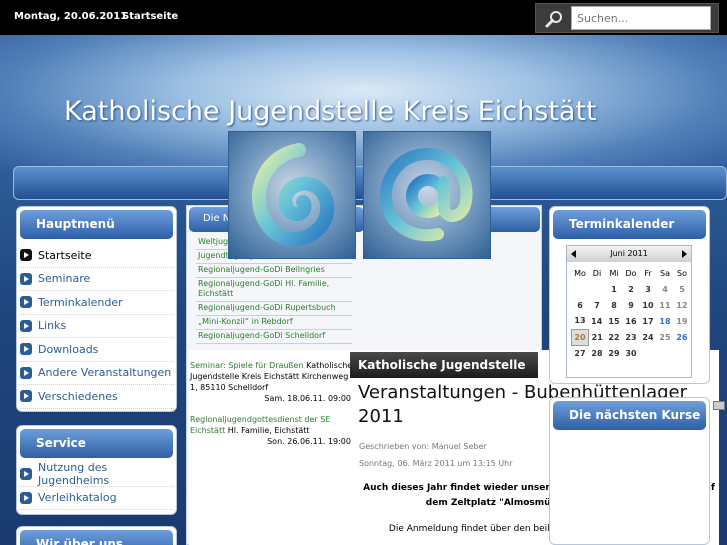  I want to click on calendar-day: 27, so click(580, 353).